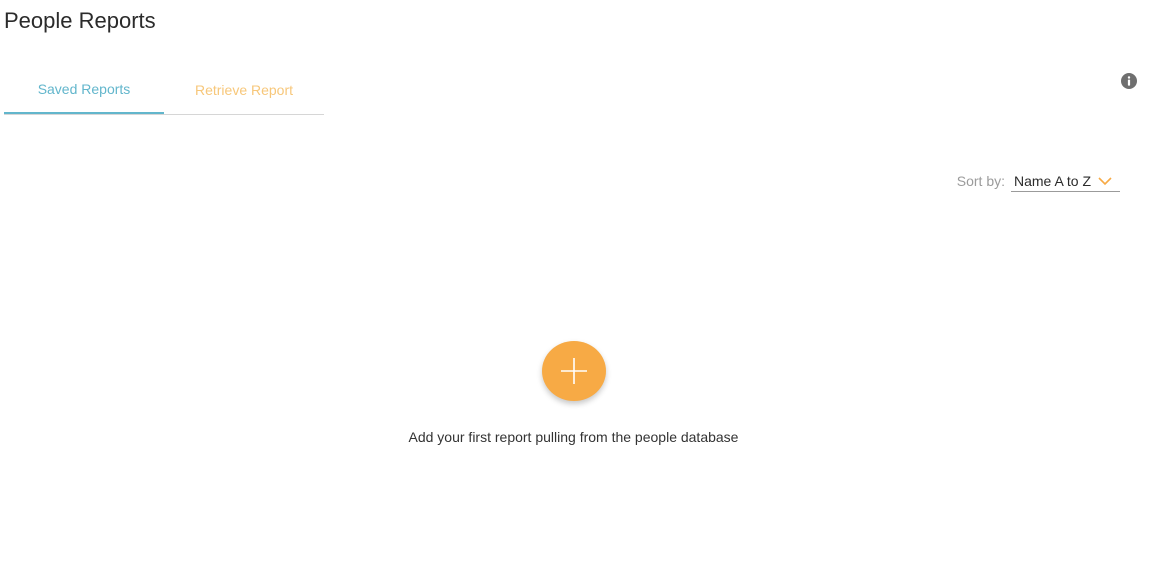 The image size is (1157, 567). What do you see at coordinates (980, 181) in the screenshot?
I see `sort-label: Sort by:` at bounding box center [980, 181].